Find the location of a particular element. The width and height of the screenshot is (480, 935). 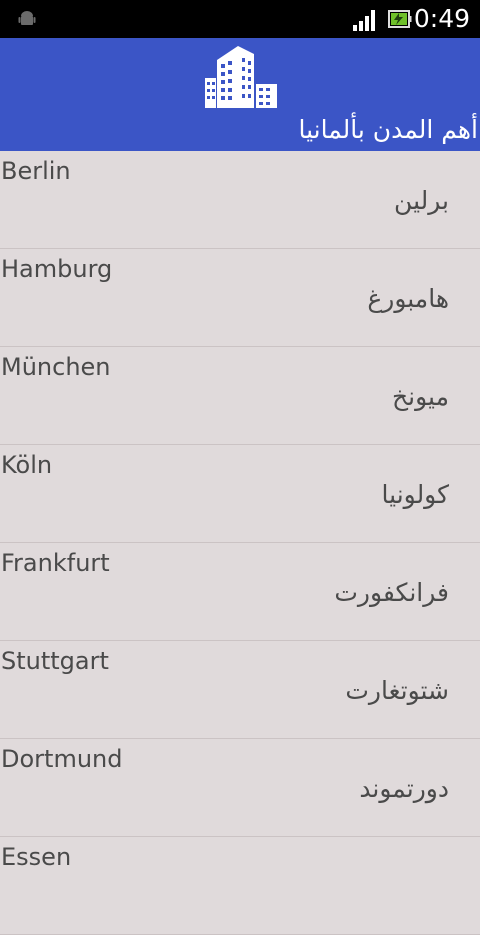

buildings-icon is located at coordinates (241, 77).